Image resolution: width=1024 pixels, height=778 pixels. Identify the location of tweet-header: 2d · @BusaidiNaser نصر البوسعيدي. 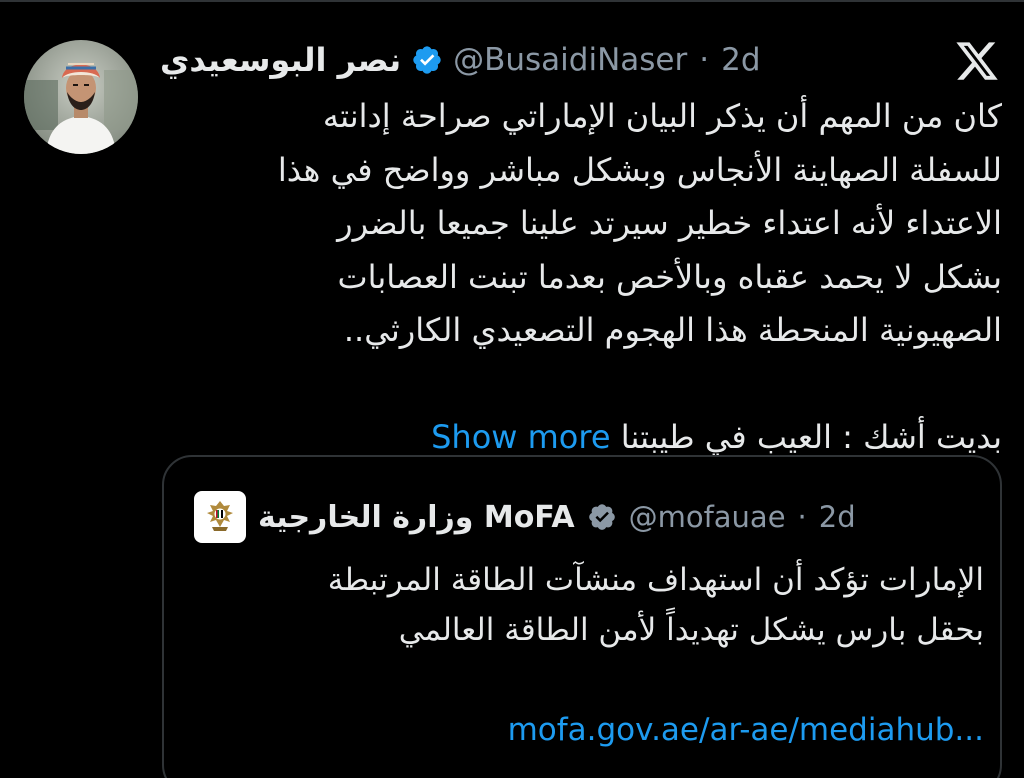
(490, 60).